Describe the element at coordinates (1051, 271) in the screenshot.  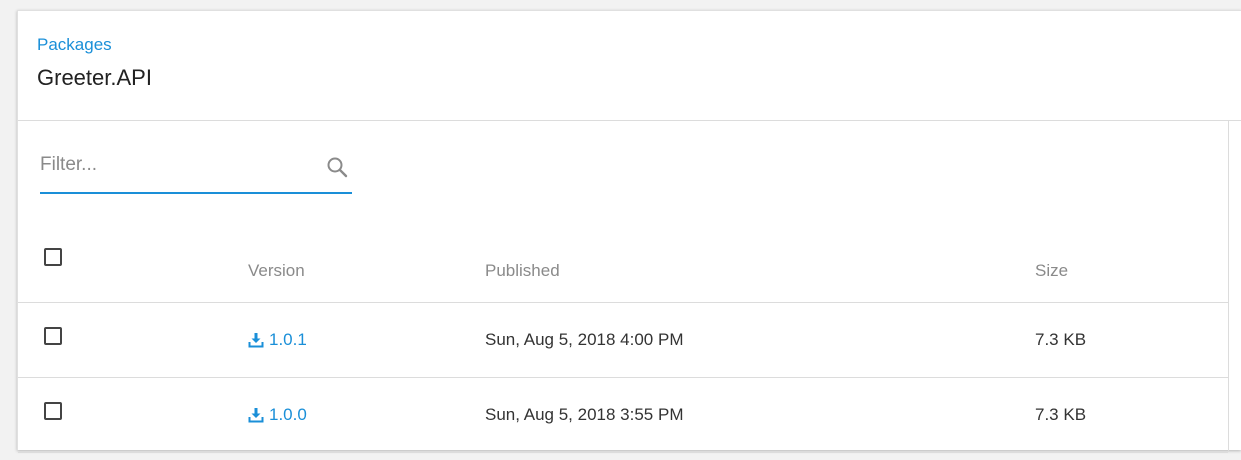
I see `column-header-size: Size` at that location.